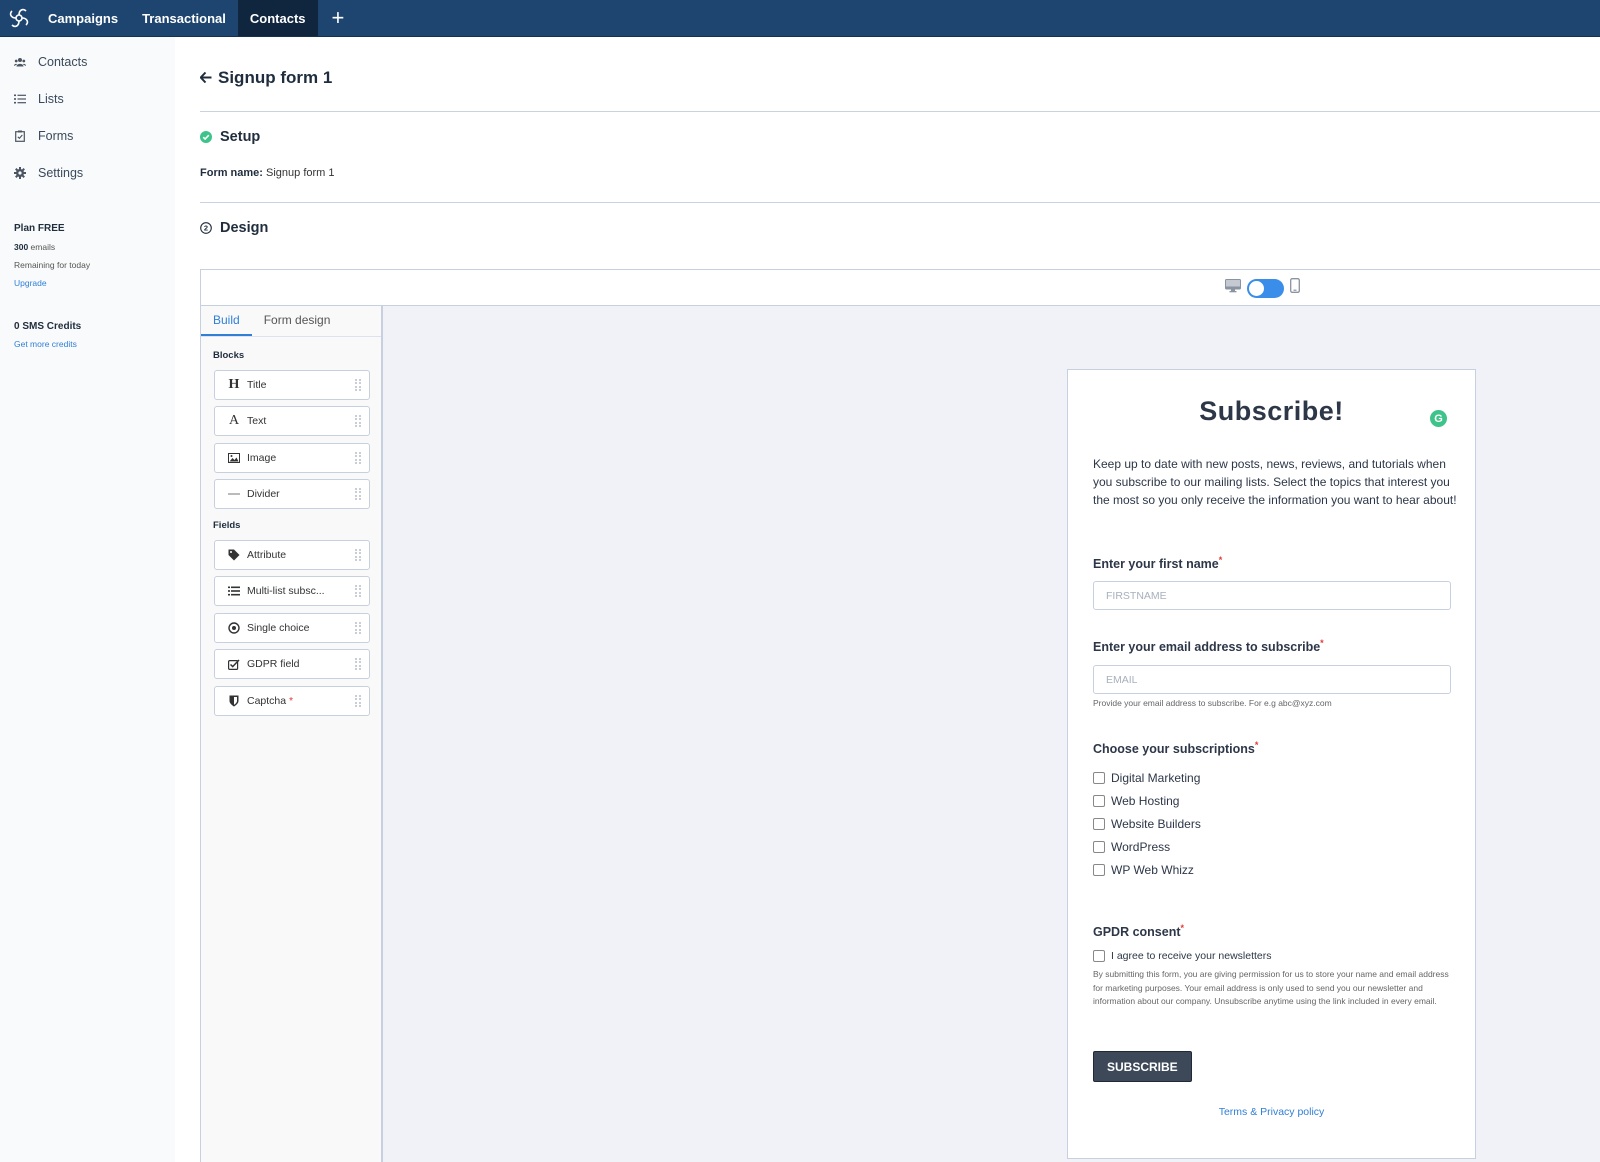  What do you see at coordinates (263, 494) in the screenshot?
I see `block-label: Divider` at bounding box center [263, 494].